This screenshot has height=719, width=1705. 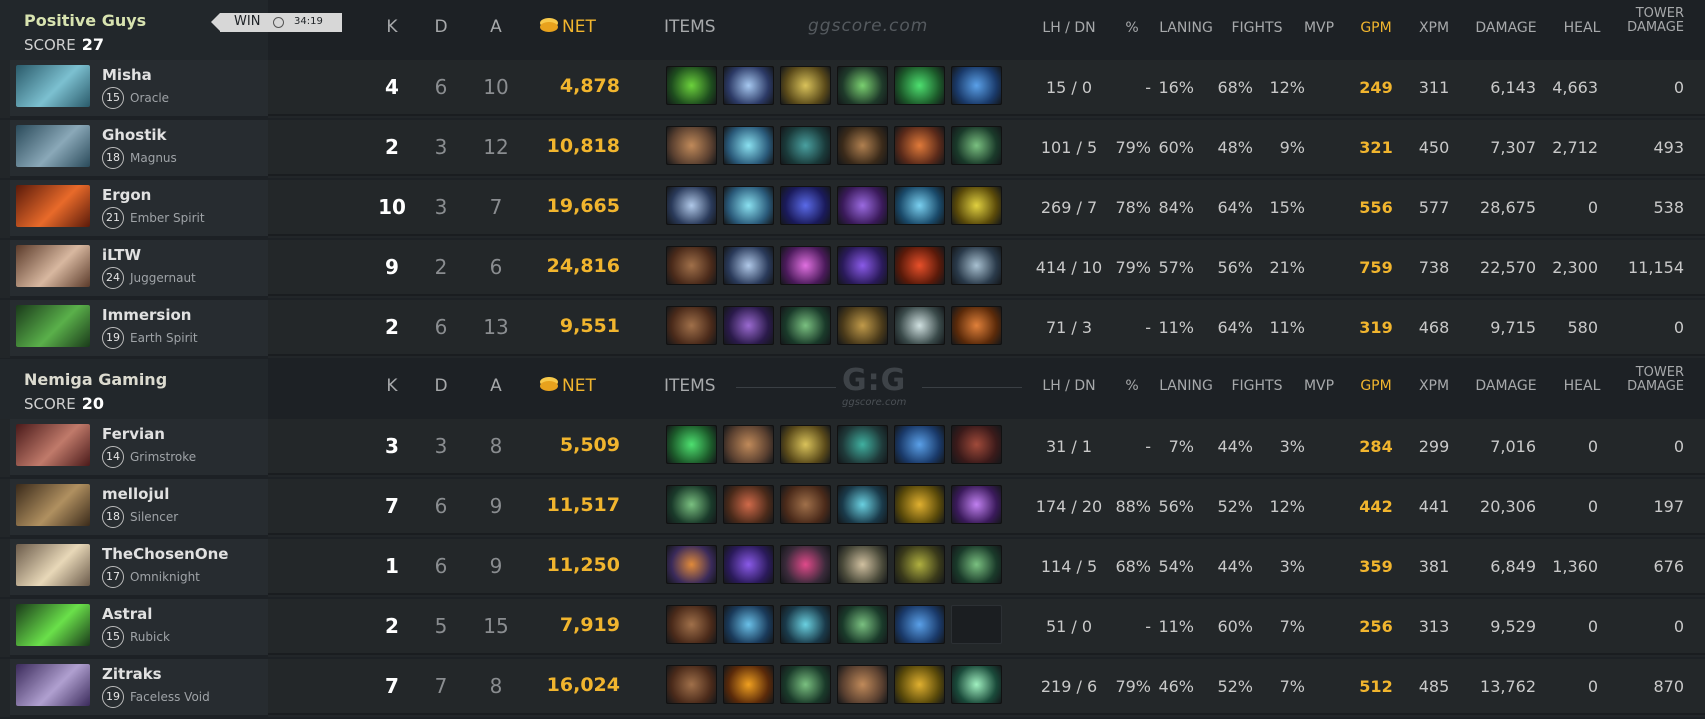 What do you see at coordinates (1655, 21) in the screenshot?
I see `header-tower-damage: TOWER DAMAGE` at bounding box center [1655, 21].